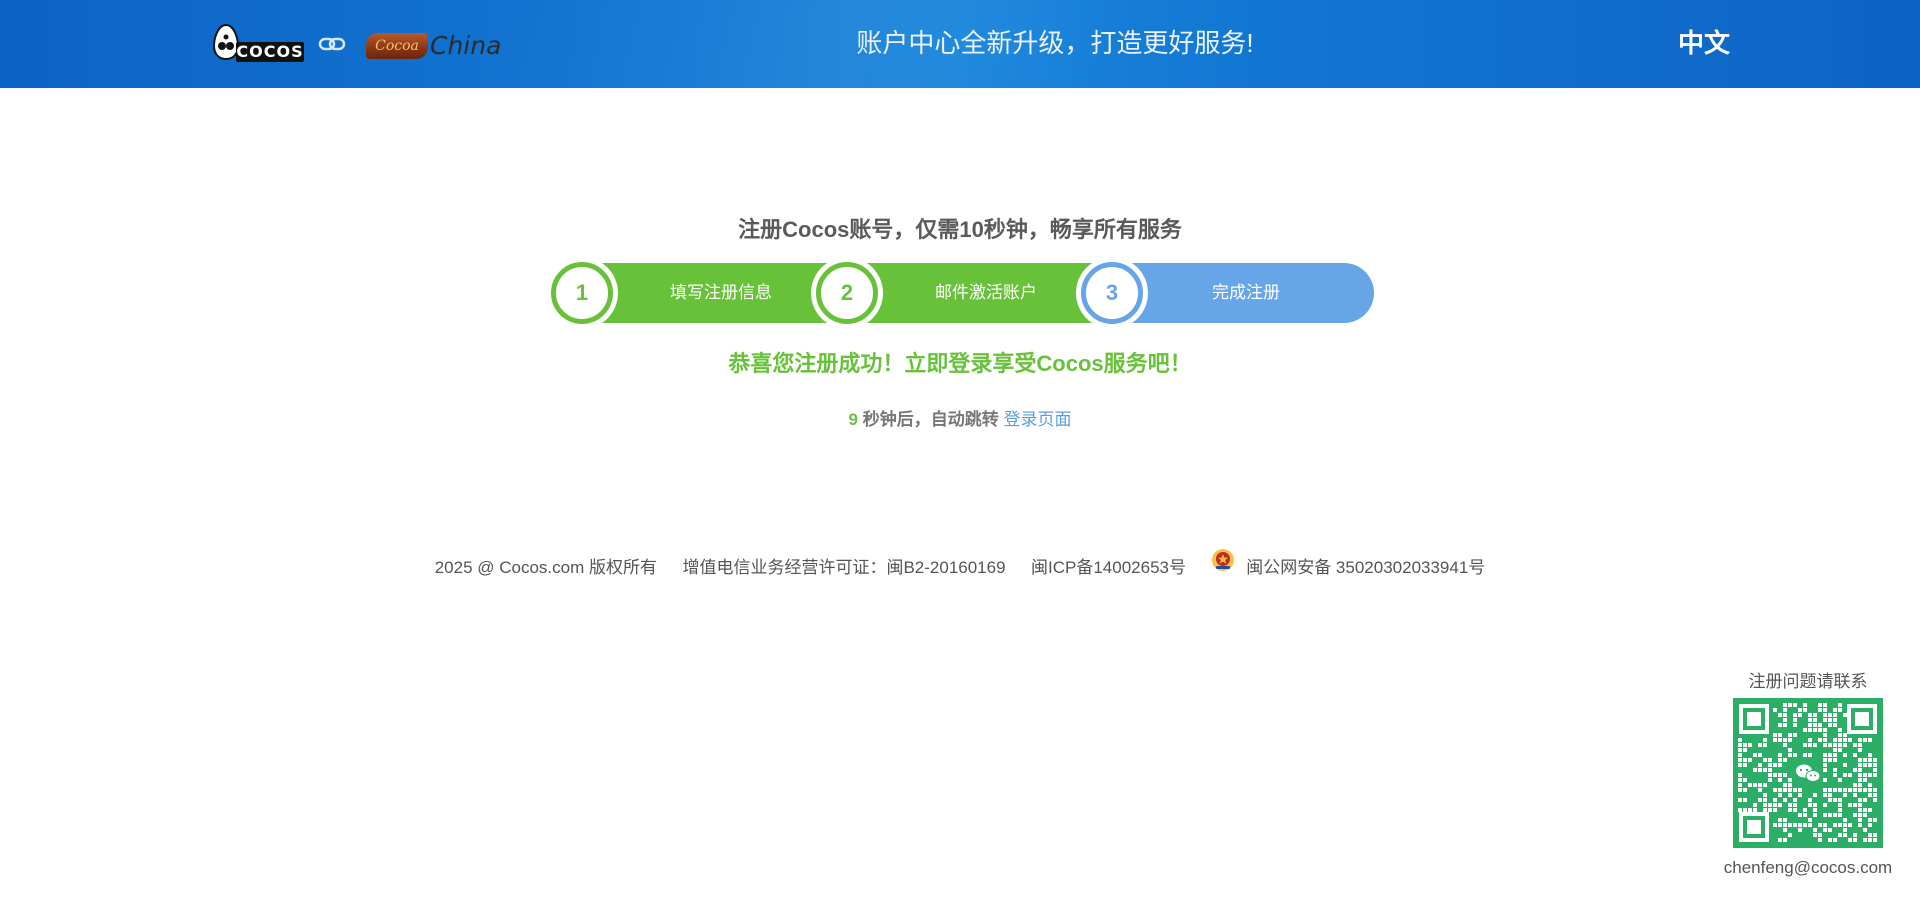  Describe the element at coordinates (986, 292) in the screenshot. I see `step-2-label: 邮件激活账户` at that location.